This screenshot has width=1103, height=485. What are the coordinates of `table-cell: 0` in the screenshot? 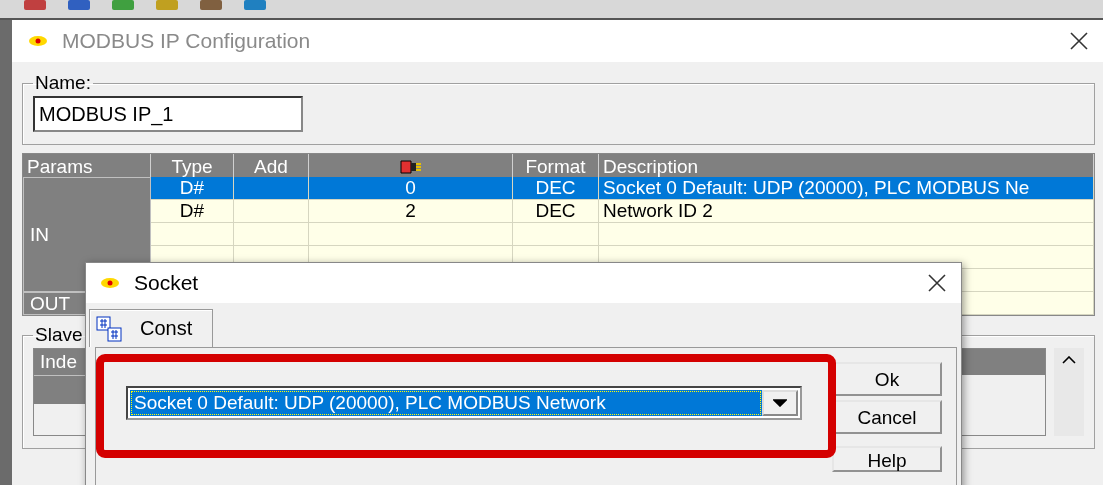 It's located at (411, 188).